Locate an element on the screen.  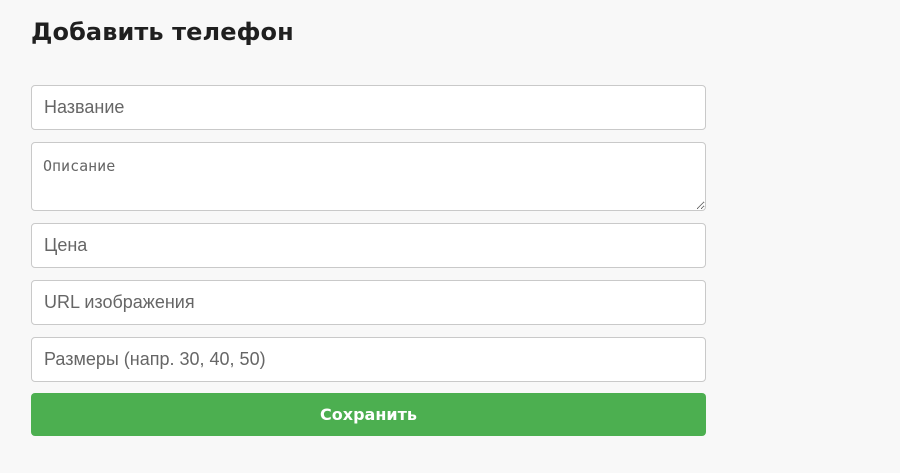
sizes-input is located at coordinates (368, 359).